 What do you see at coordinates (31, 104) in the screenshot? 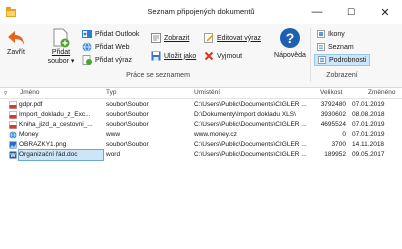
I see `file-name: gdpr.pdf` at bounding box center [31, 104].